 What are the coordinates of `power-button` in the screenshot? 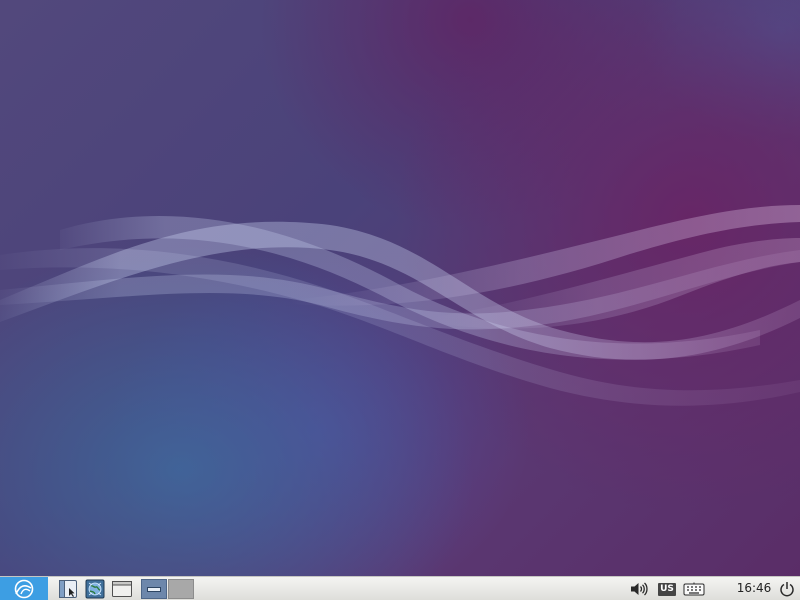 It's located at (787, 589).